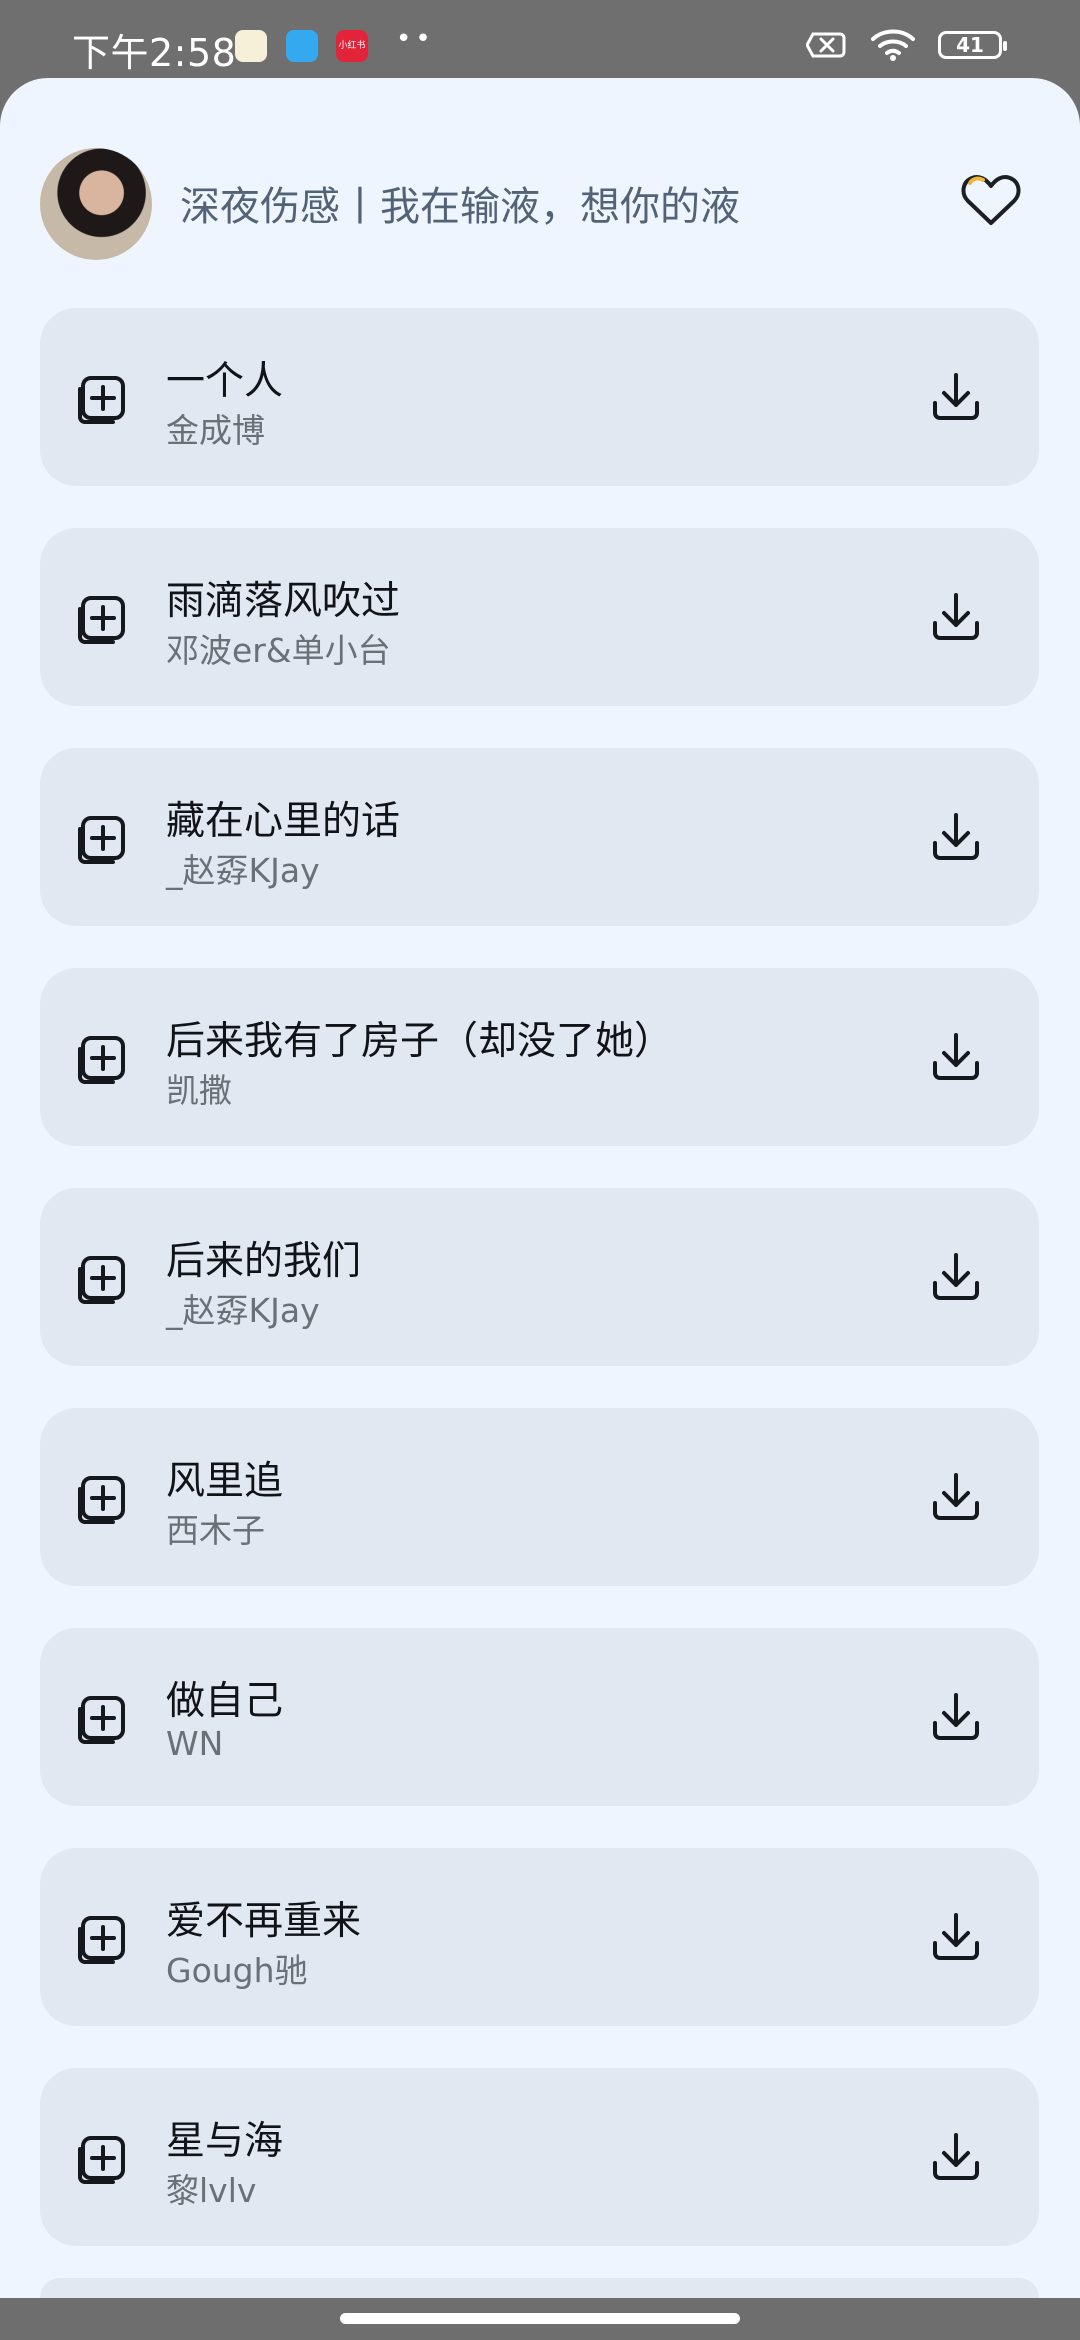  What do you see at coordinates (826, 45) in the screenshot?
I see `signal-off-icon` at bounding box center [826, 45].